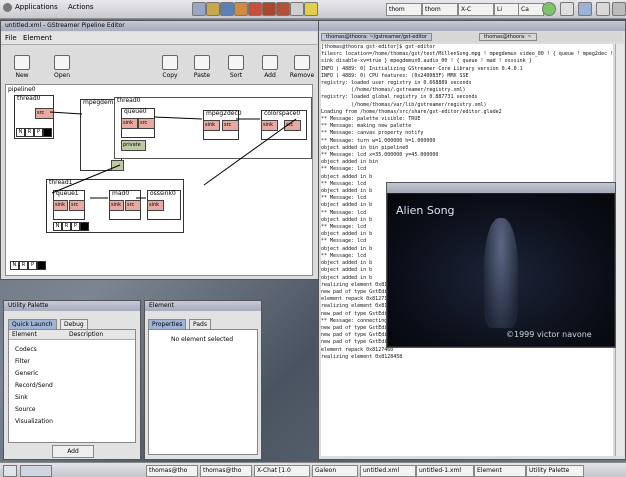 Image resolution: width=626 pixels, height=477 pixels. I want to click on open-button: Open, so click(62, 67).